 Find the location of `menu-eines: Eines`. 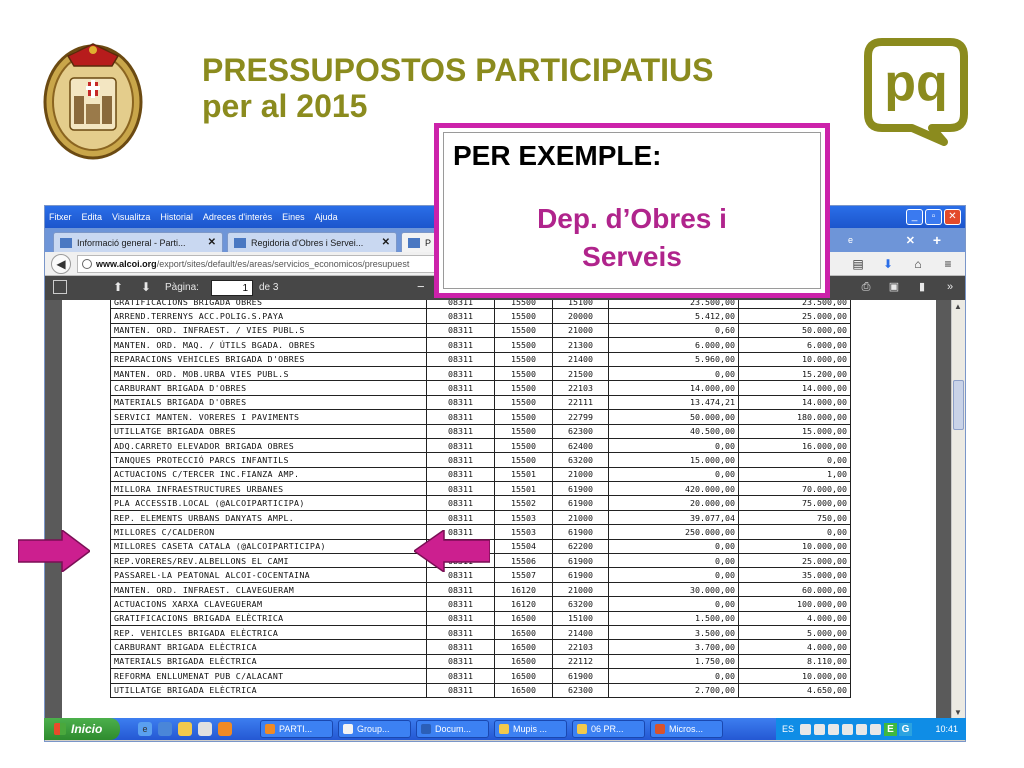

menu-eines: Eines is located at coordinates (293, 217).